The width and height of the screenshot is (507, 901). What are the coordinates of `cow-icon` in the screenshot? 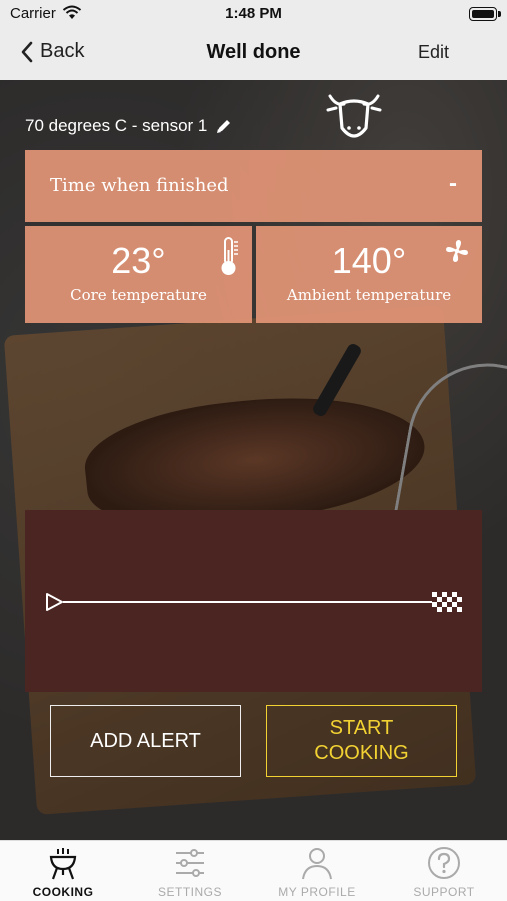 It's located at (354, 116).